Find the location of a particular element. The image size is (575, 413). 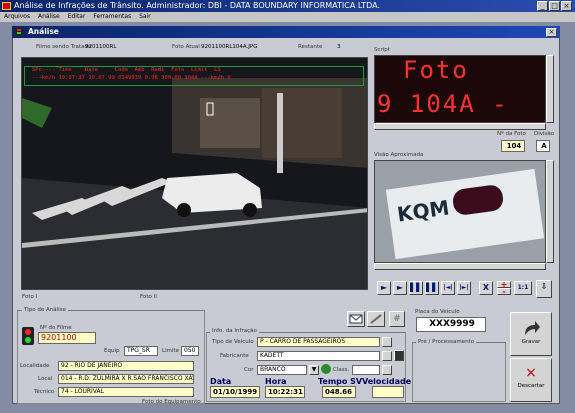

class-label: Class. is located at coordinates (341, 370).